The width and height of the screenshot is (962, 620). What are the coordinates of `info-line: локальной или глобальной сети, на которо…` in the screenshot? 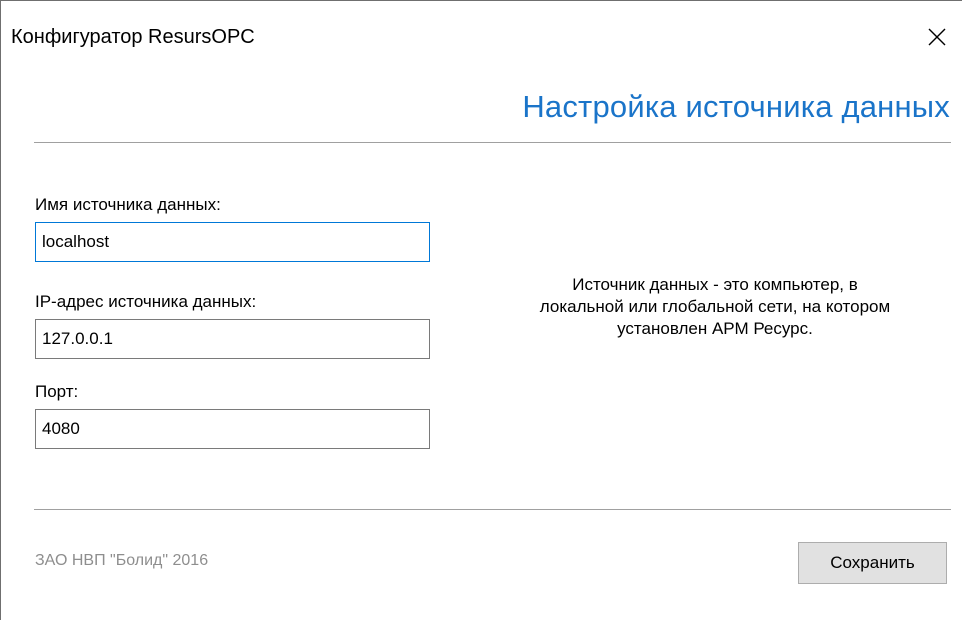 It's located at (715, 306).